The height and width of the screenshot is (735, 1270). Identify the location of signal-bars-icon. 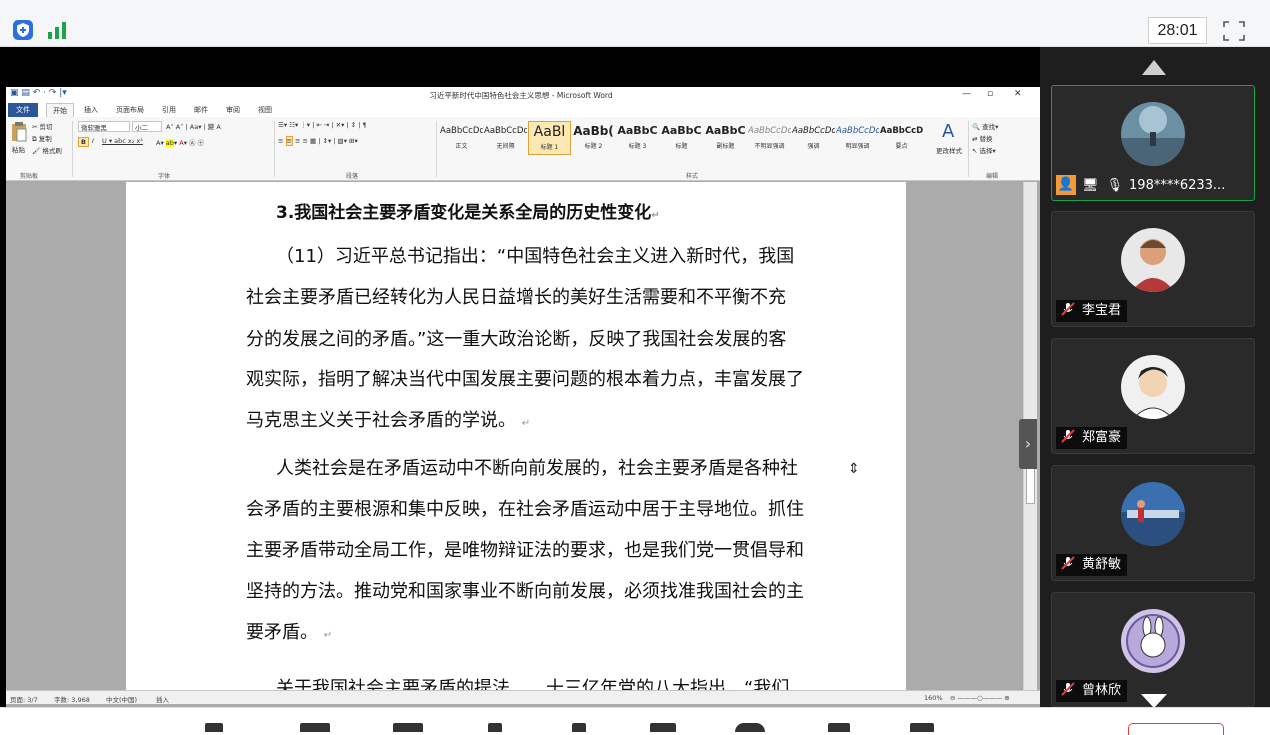
(57, 30).